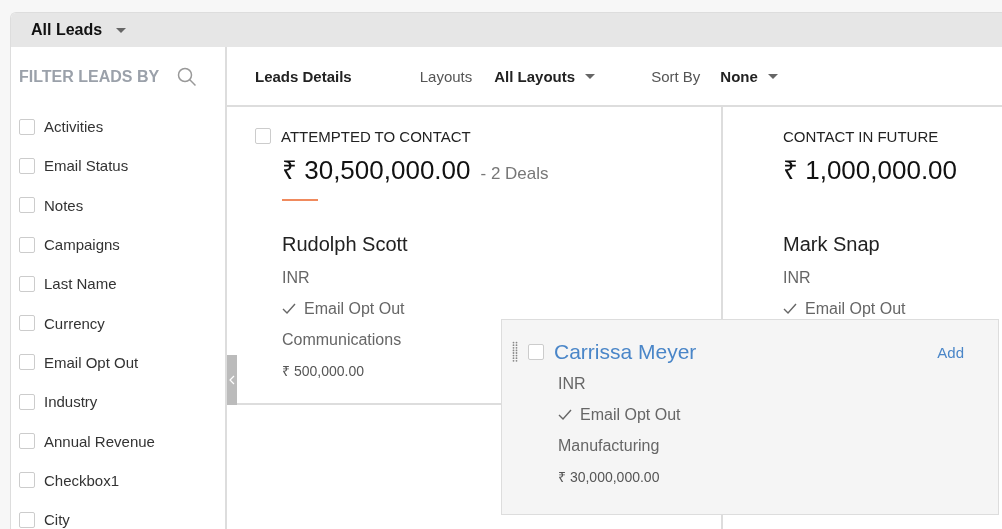 This screenshot has height=529, width=1002. Describe the element at coordinates (303, 76) in the screenshot. I see `page-title: Leads Details` at that location.